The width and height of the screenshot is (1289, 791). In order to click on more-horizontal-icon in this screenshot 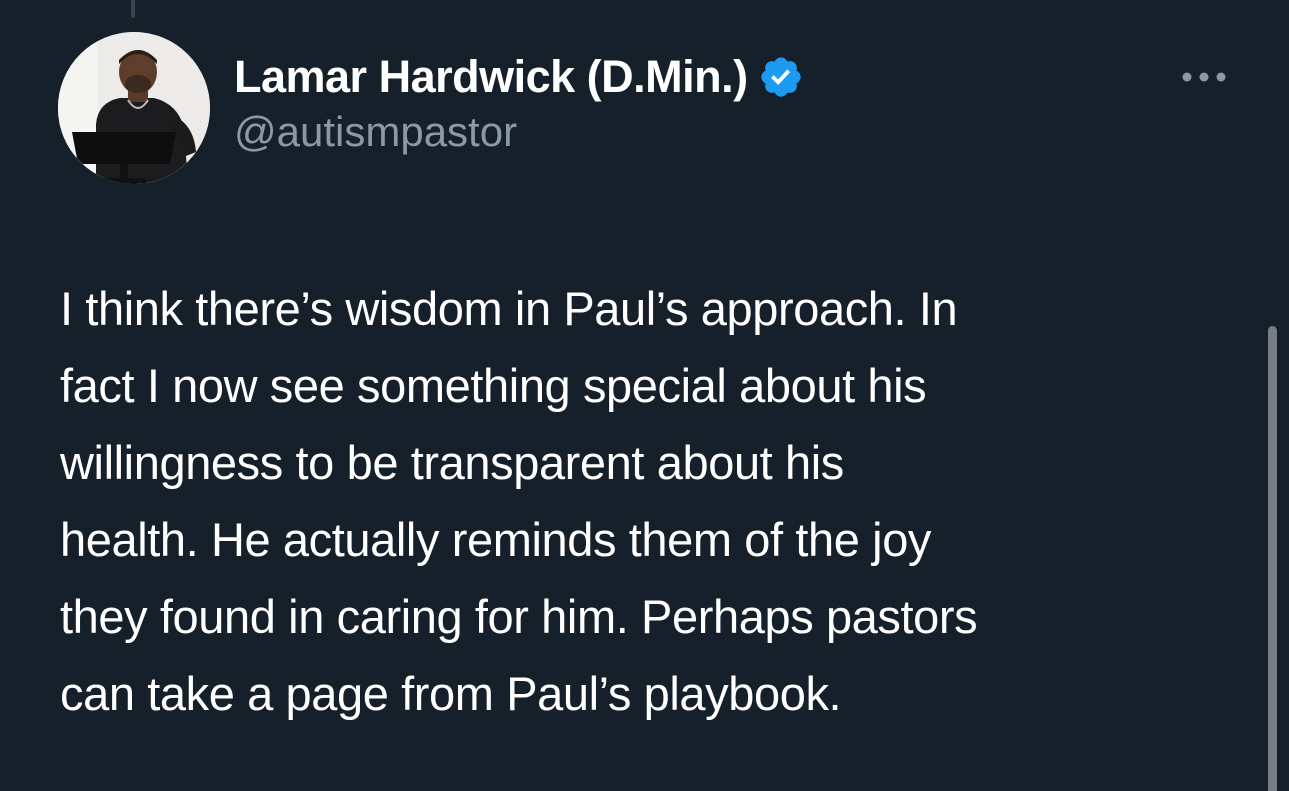, I will do `click(1204, 77)`.